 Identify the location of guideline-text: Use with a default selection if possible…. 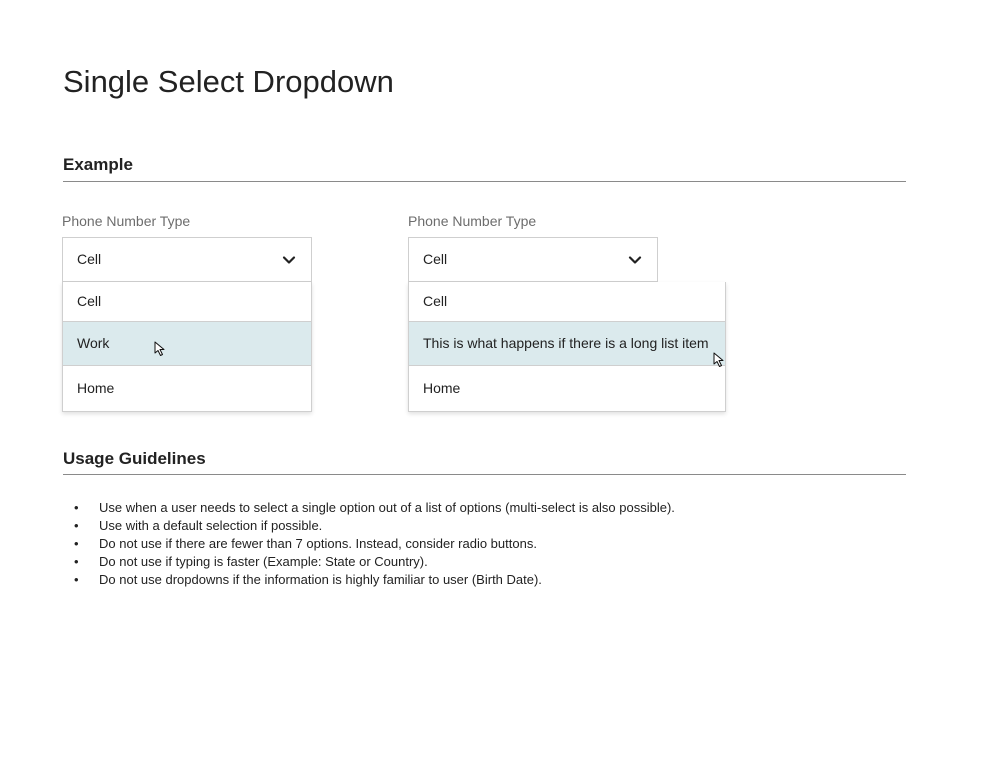
(211, 525).